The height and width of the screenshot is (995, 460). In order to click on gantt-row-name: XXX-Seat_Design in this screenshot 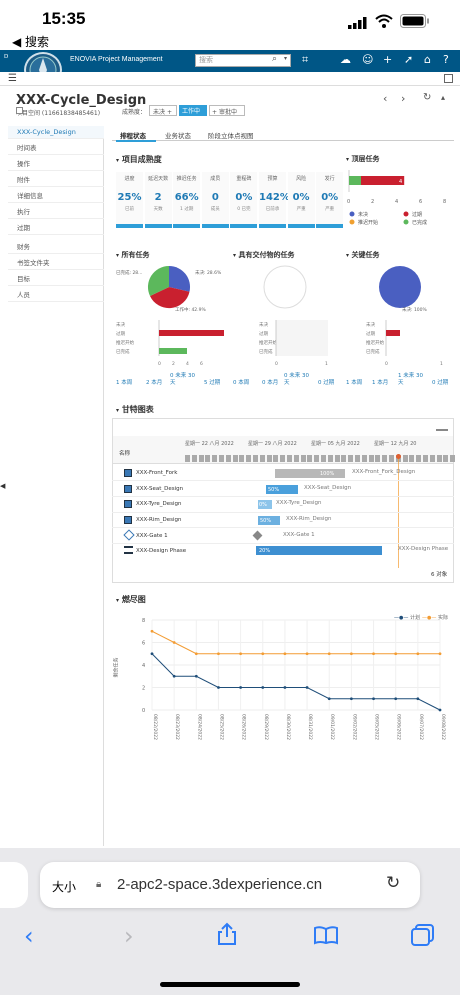, I will do `click(159, 489)`.